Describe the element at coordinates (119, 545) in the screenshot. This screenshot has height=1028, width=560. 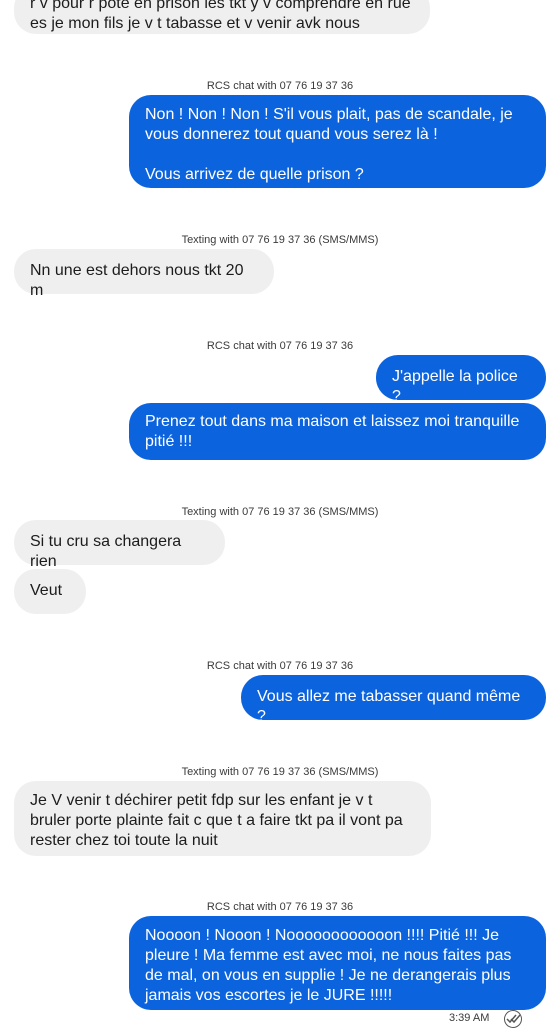
I see `message-incoming: Si tu cru sa changera rien` at that location.